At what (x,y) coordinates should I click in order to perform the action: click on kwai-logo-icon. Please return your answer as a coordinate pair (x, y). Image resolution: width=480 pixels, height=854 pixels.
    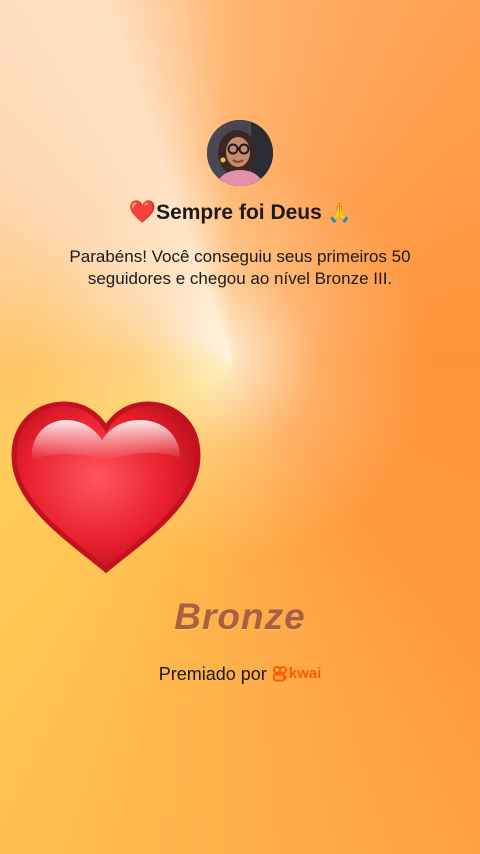
    Looking at the image, I should click on (279, 674).